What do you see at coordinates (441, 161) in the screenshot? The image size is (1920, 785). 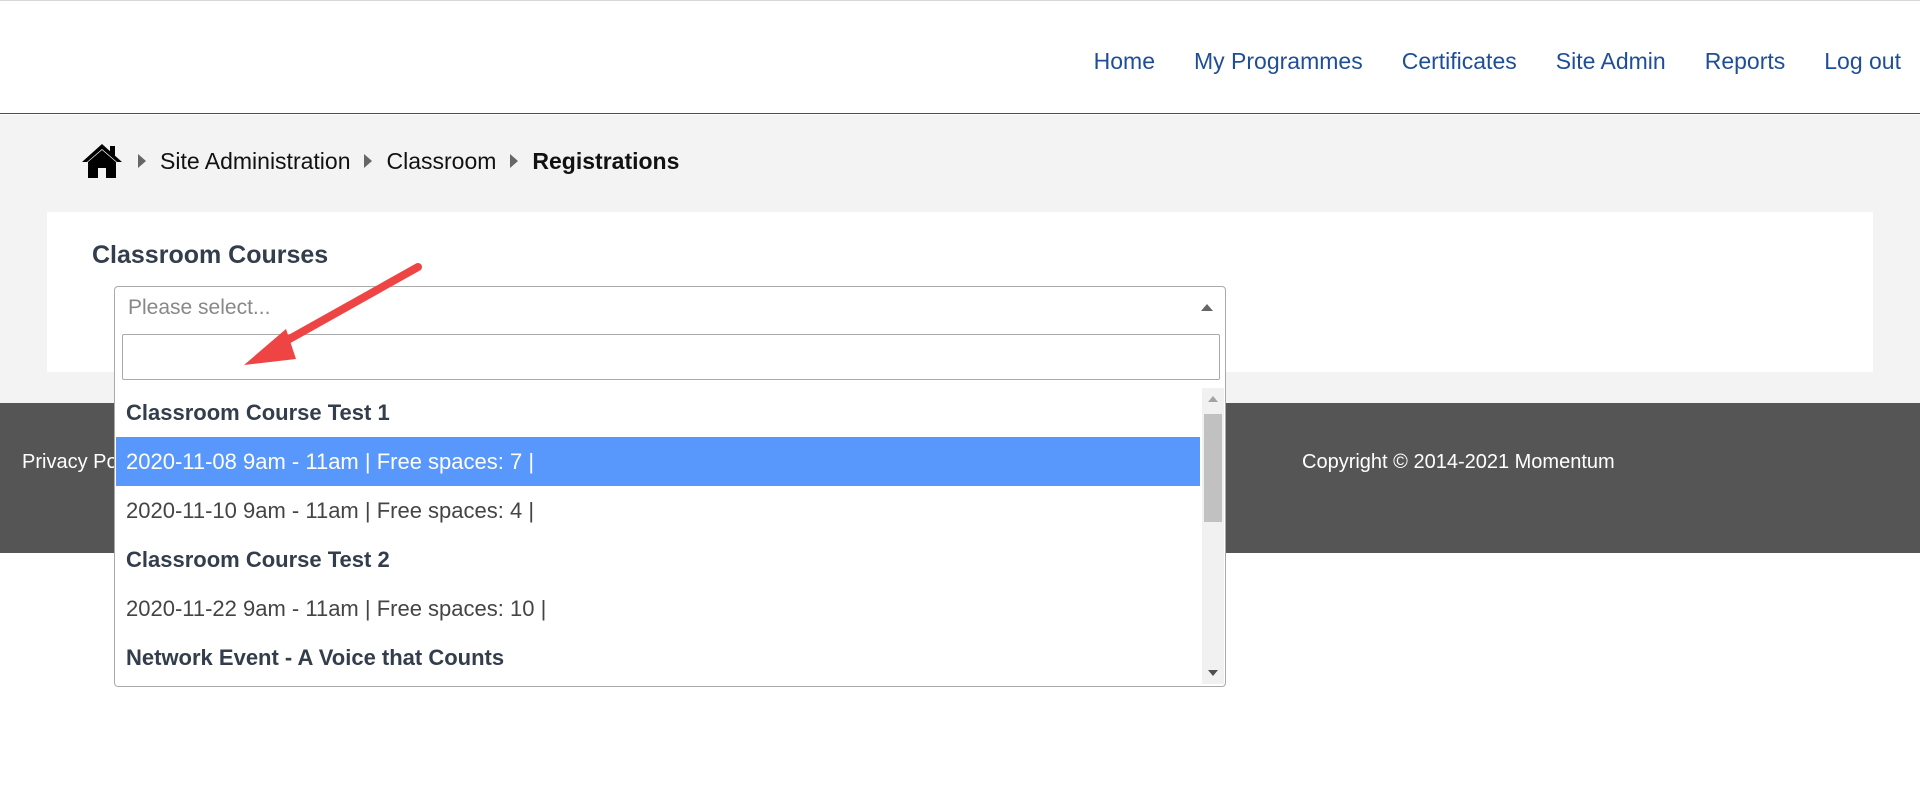 I see `breadcrumb-classroom: Classroom` at bounding box center [441, 161].